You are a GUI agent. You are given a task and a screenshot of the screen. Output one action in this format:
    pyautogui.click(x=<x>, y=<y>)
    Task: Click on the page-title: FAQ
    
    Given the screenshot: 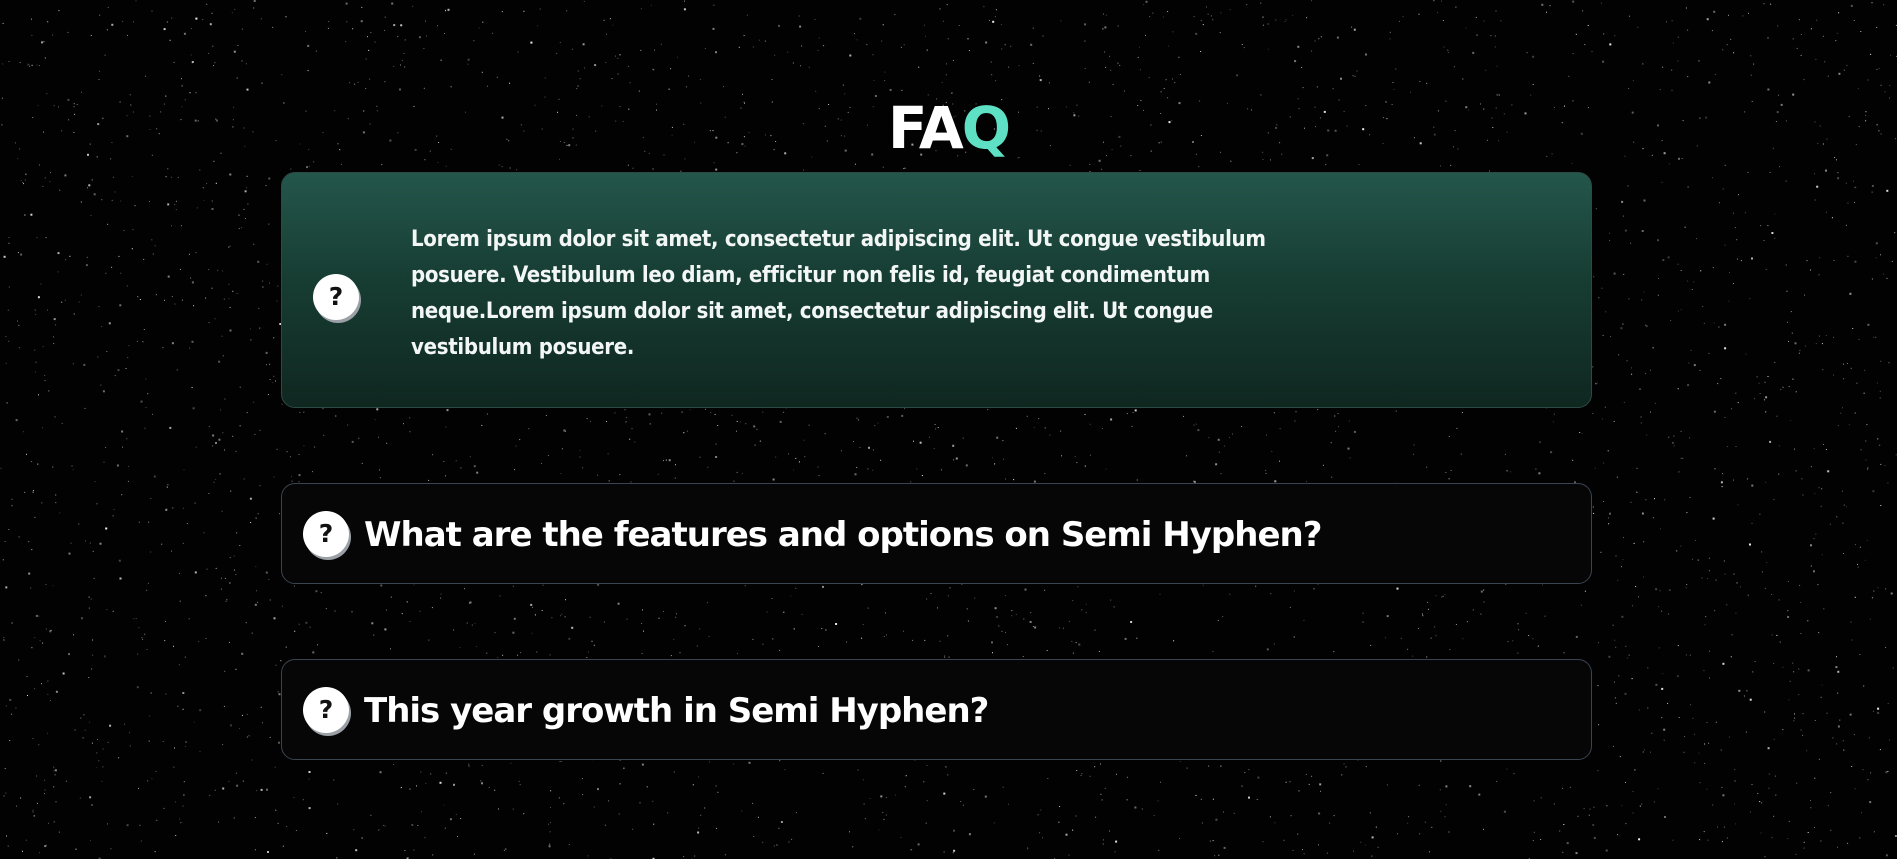 What is the action you would take?
    pyautogui.click(x=948, y=128)
    